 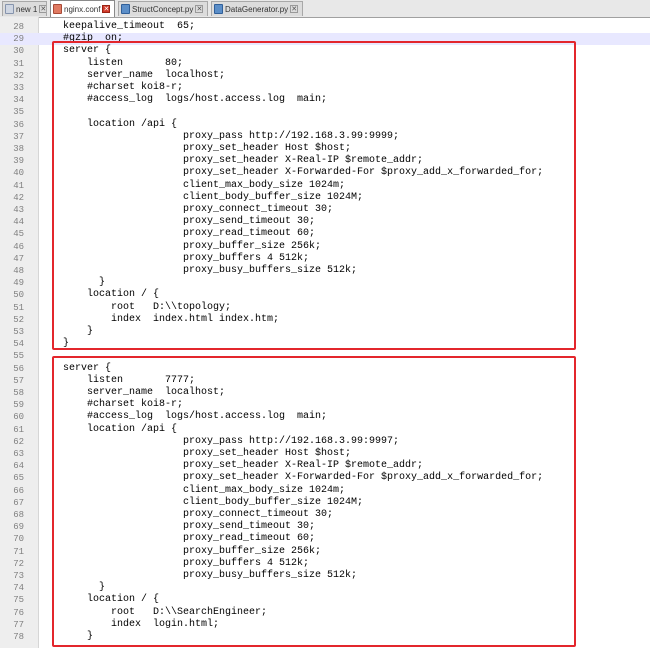 I want to click on tab-nginx-conf: nginx.conf ✕, so click(x=82, y=8).